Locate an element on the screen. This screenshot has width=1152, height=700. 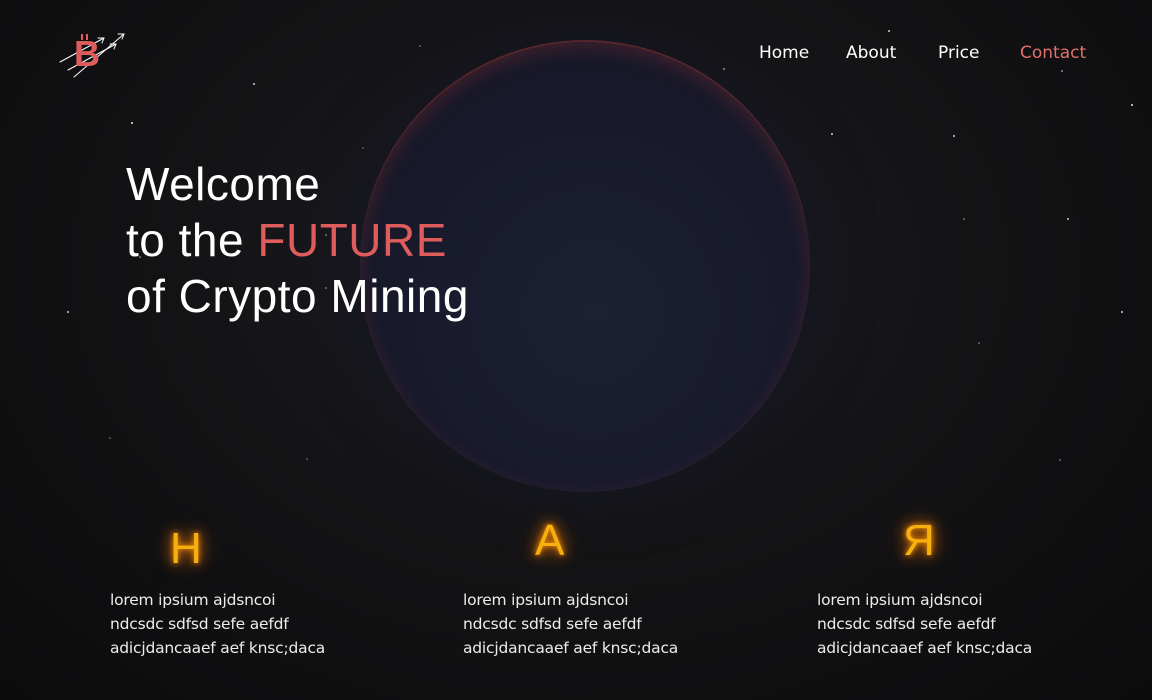
feature-glyph-2: A is located at coordinates (550, 540).